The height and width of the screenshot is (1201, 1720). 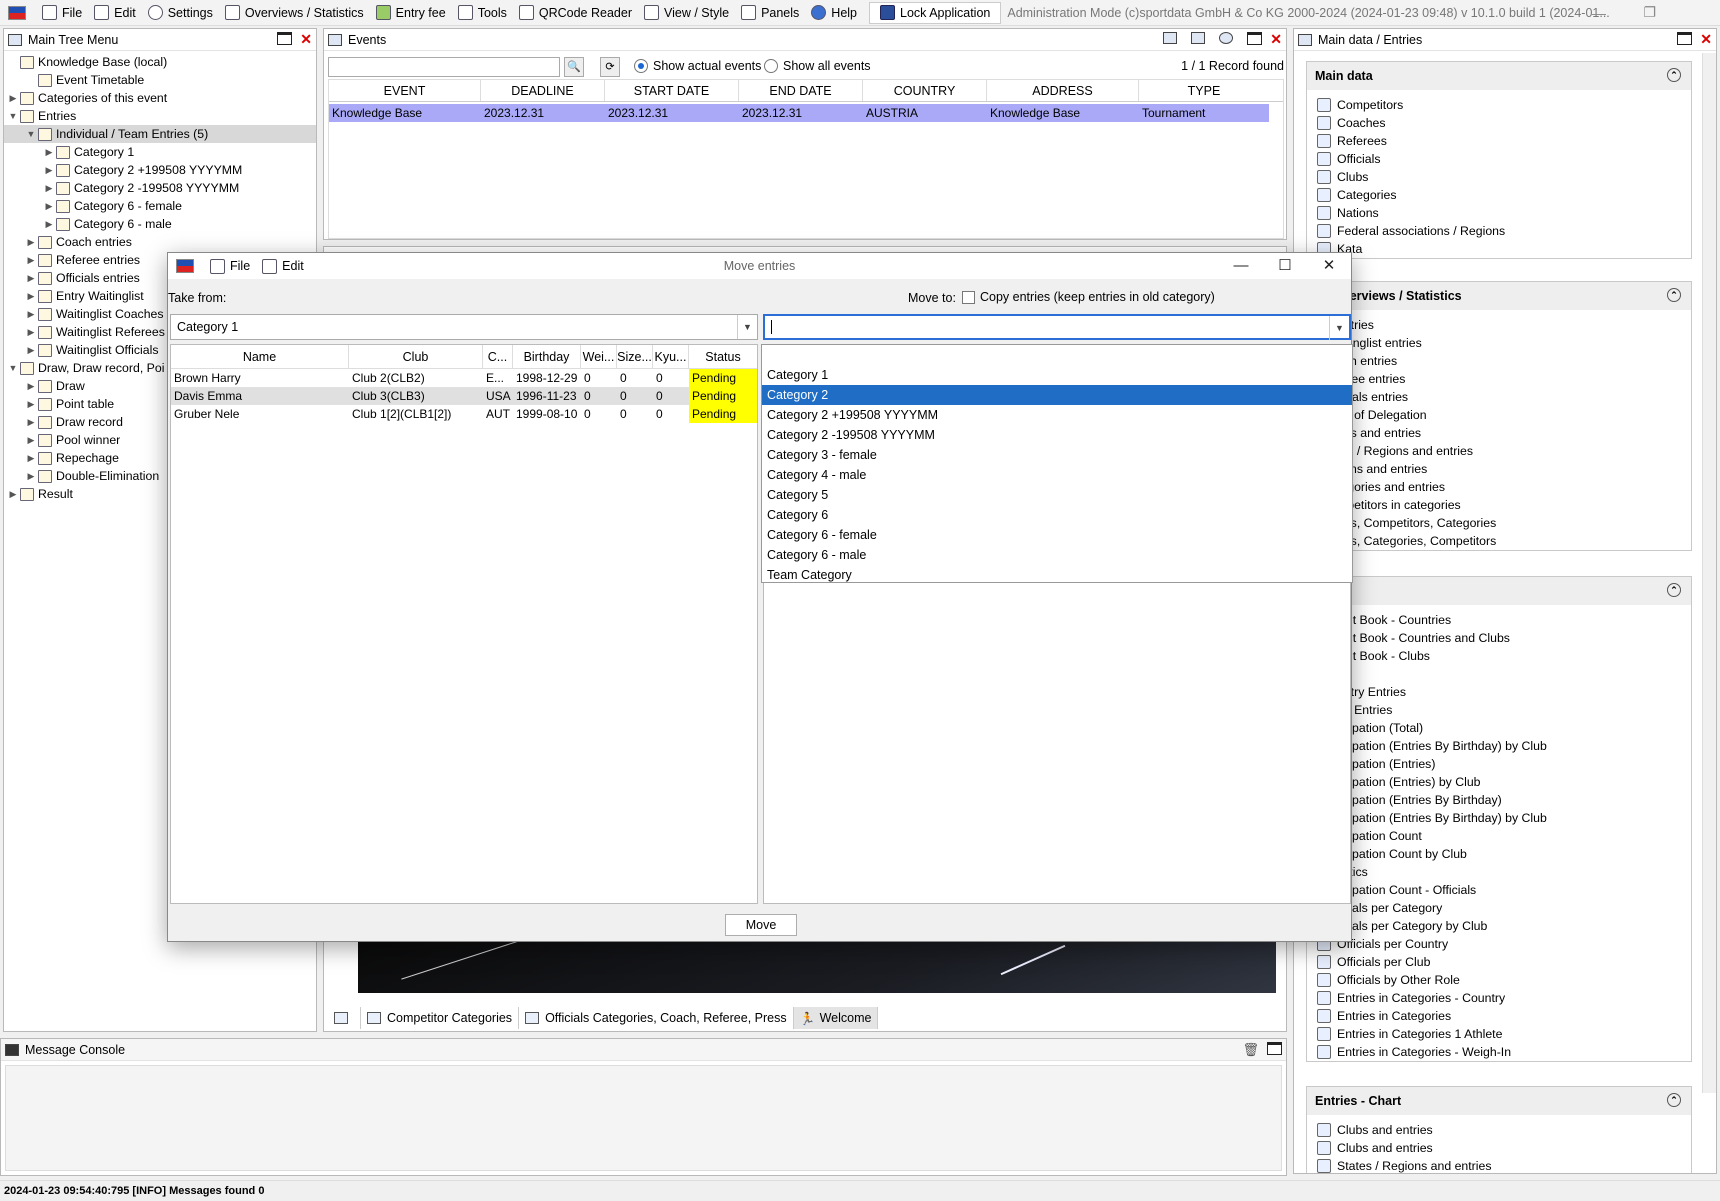 I want to click on export-icon, so click(x=1170, y=38).